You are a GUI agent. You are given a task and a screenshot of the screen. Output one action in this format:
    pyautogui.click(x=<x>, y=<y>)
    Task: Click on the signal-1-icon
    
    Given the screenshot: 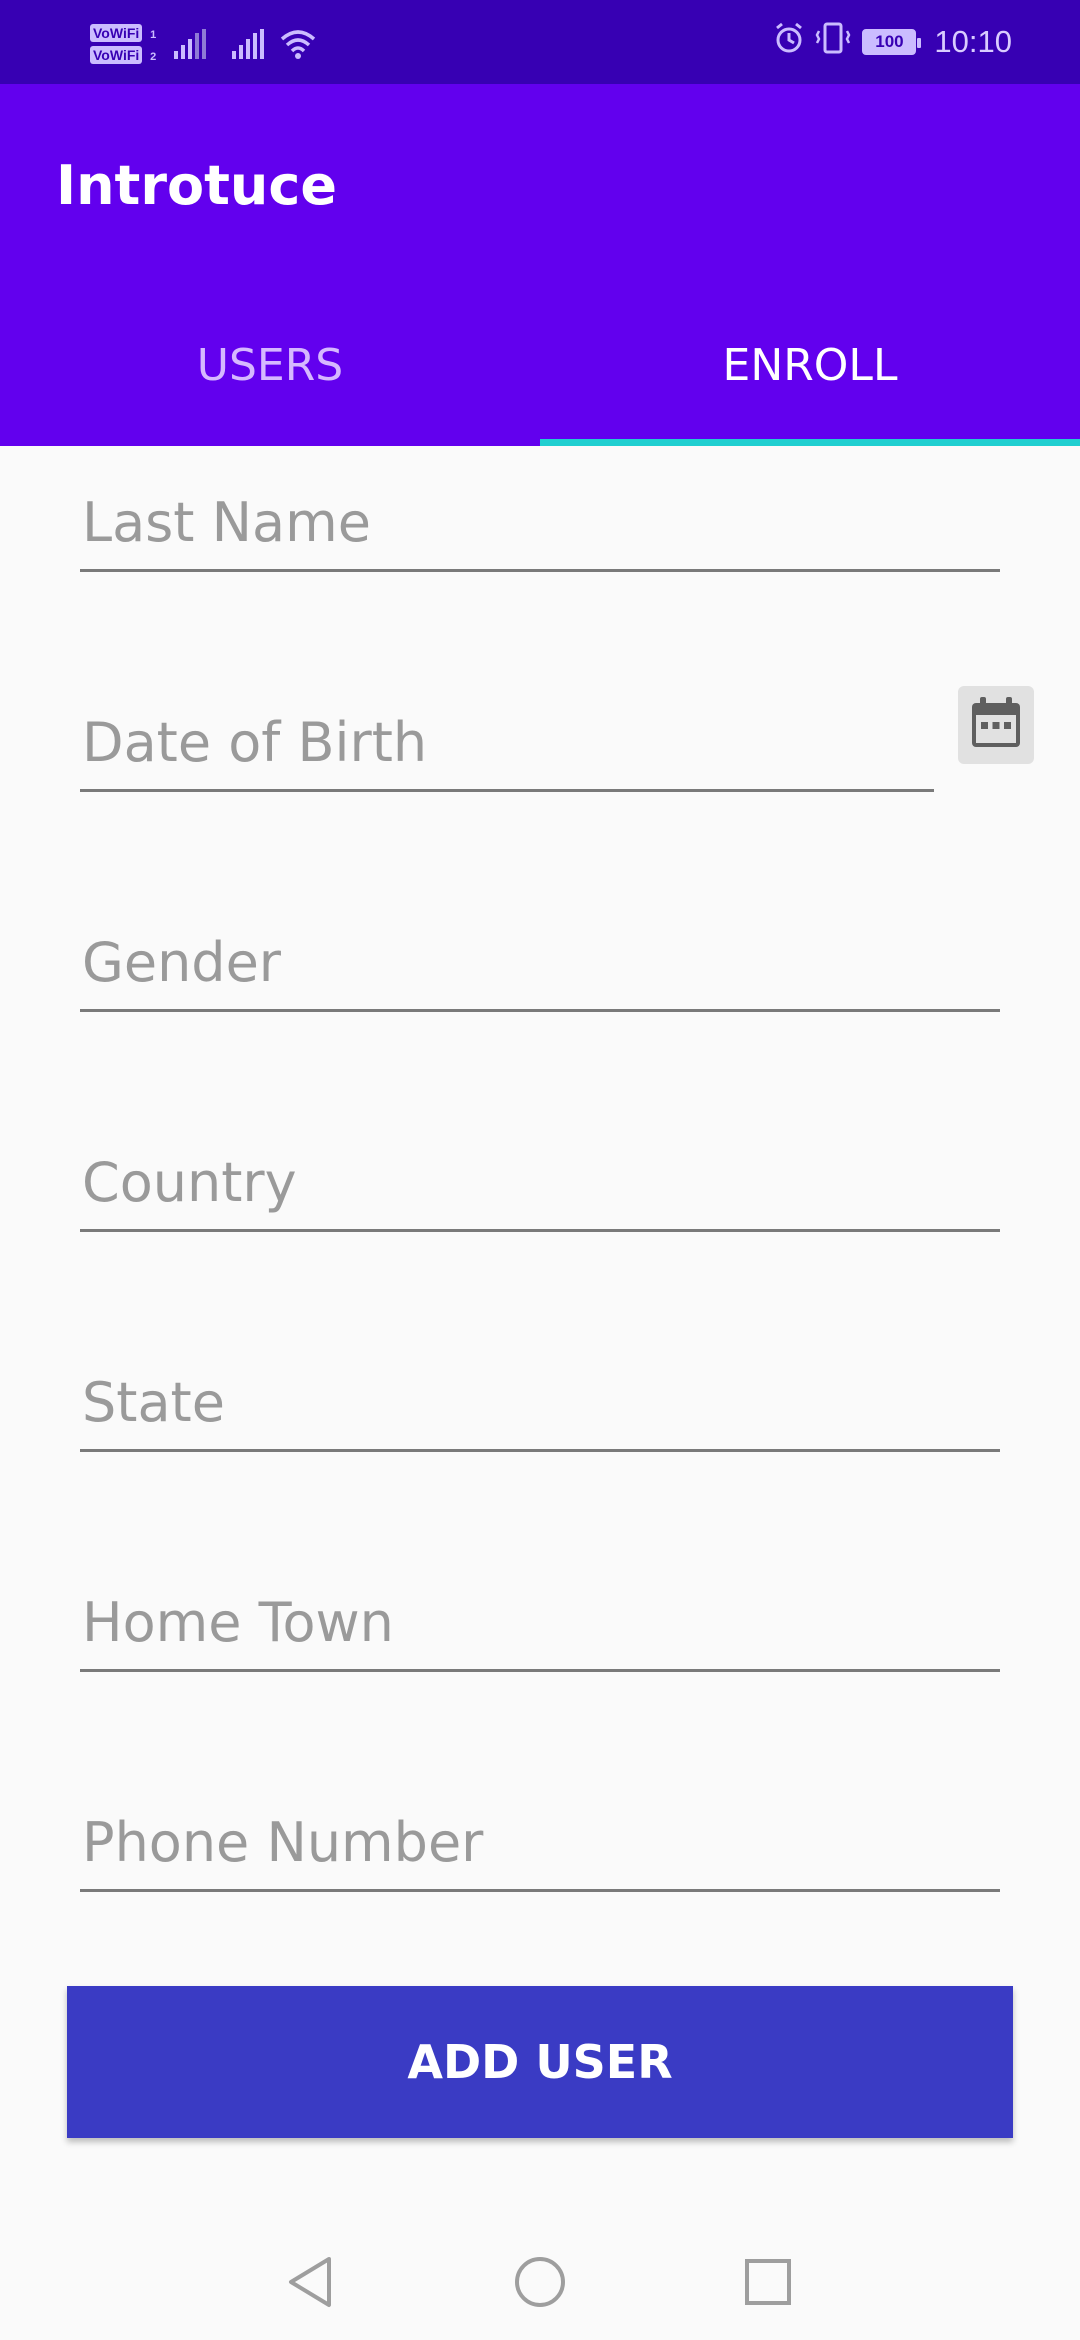 What is the action you would take?
    pyautogui.click(x=191, y=44)
    